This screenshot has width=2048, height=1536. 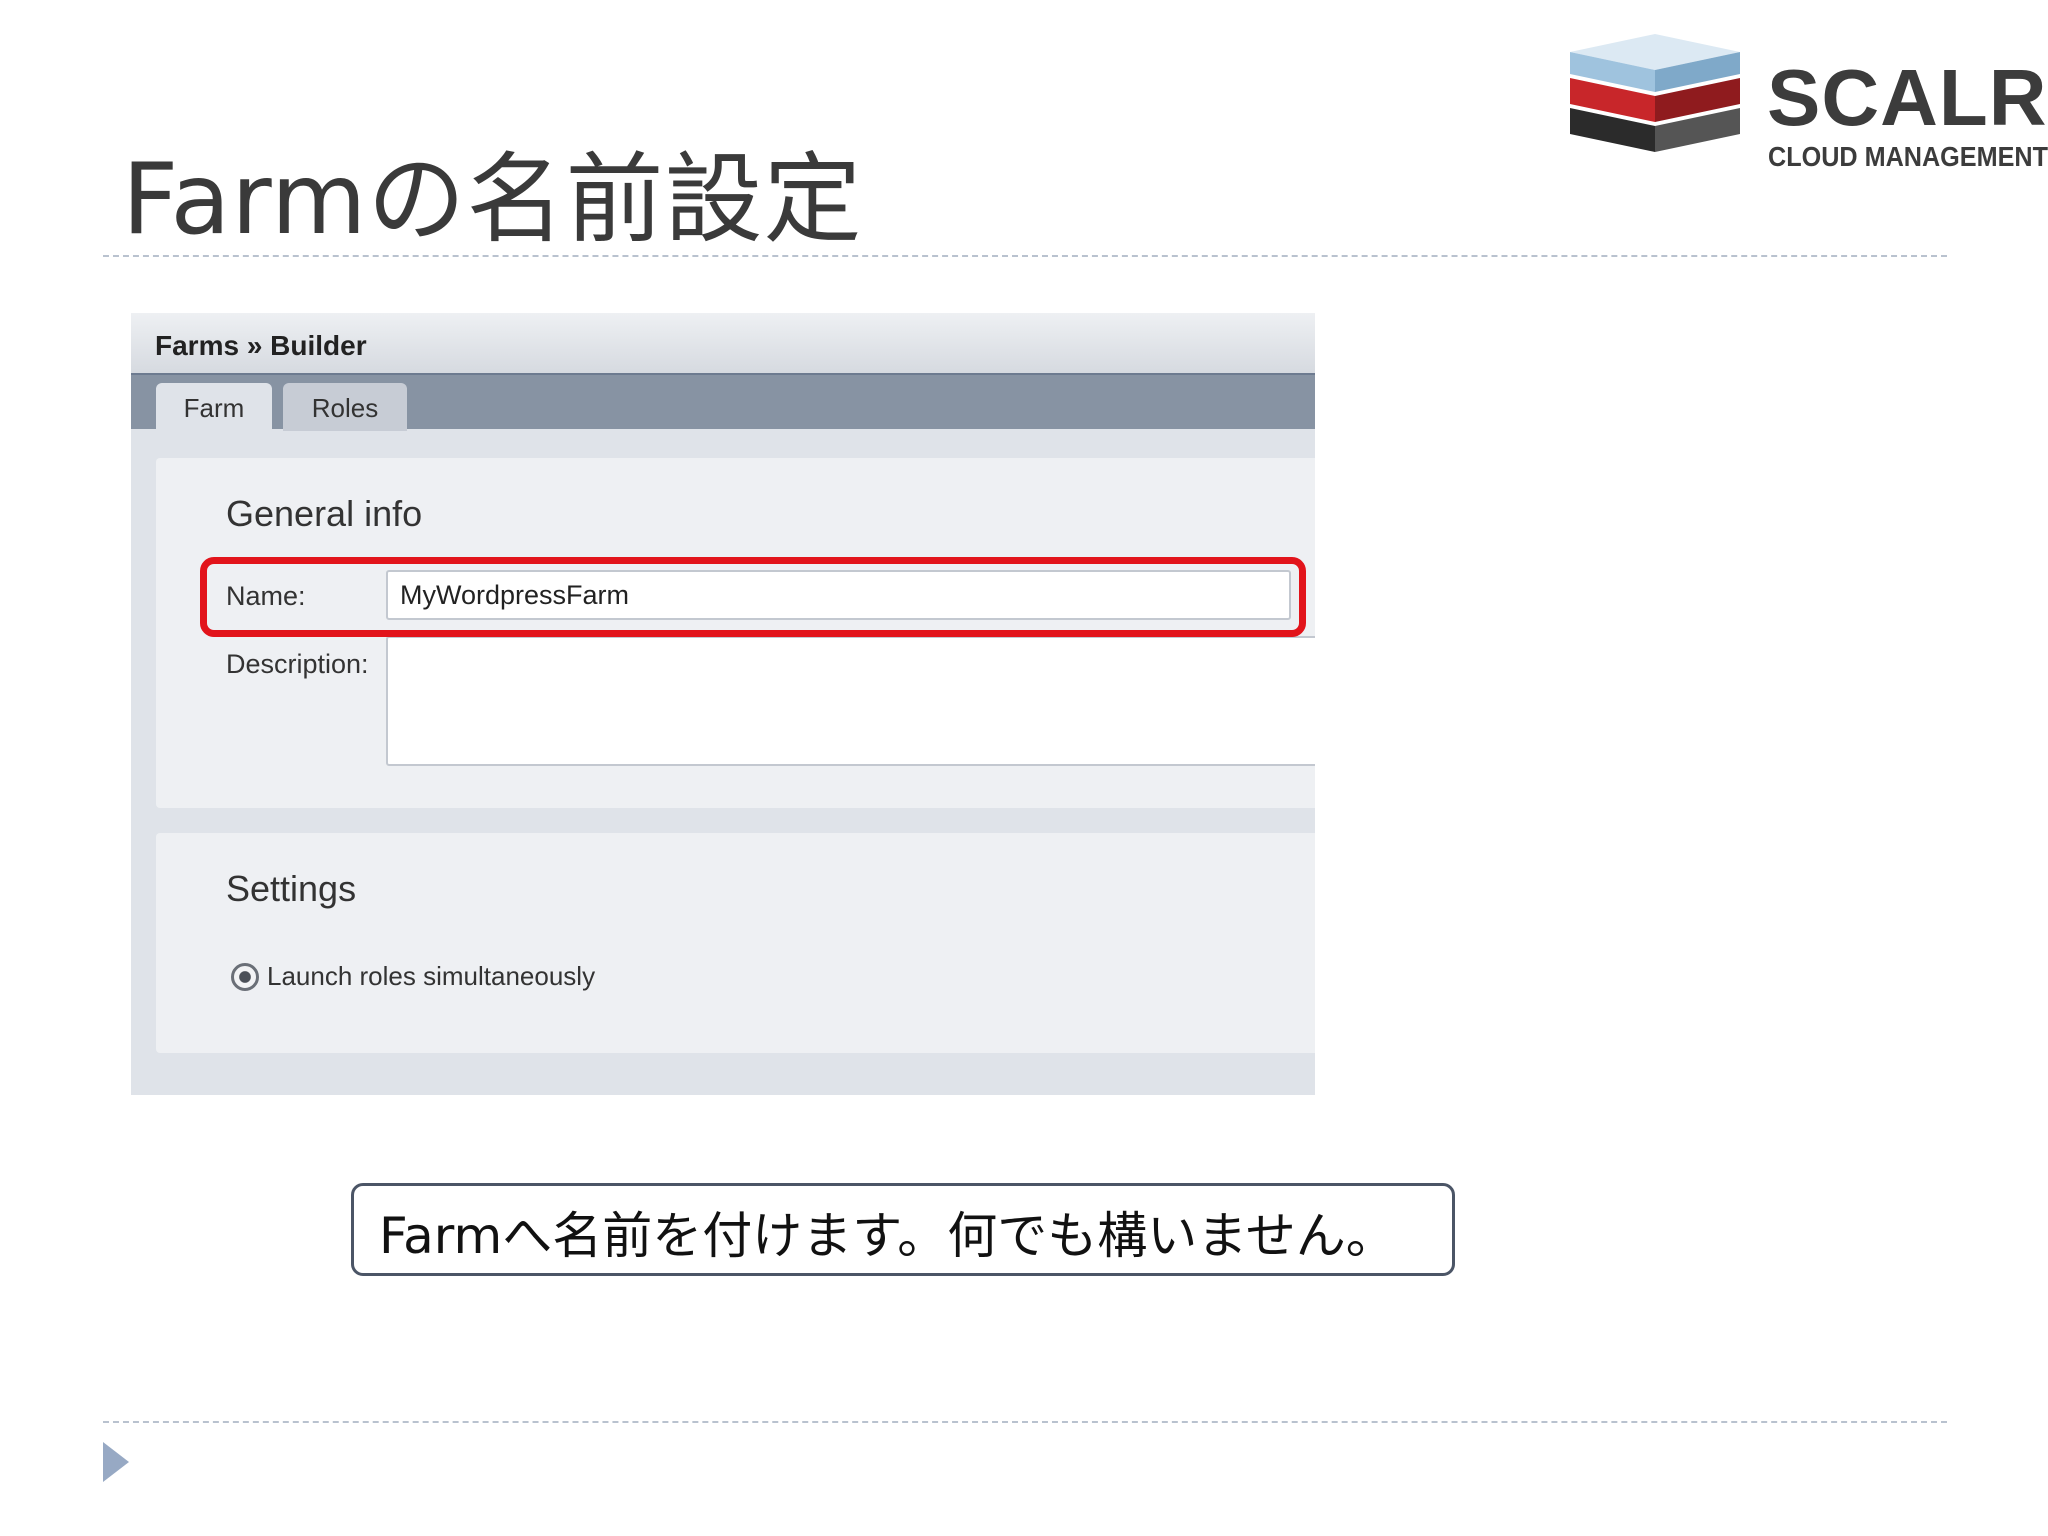 What do you see at coordinates (261, 345) in the screenshot?
I see `breadcrumb: Farms » Builder` at bounding box center [261, 345].